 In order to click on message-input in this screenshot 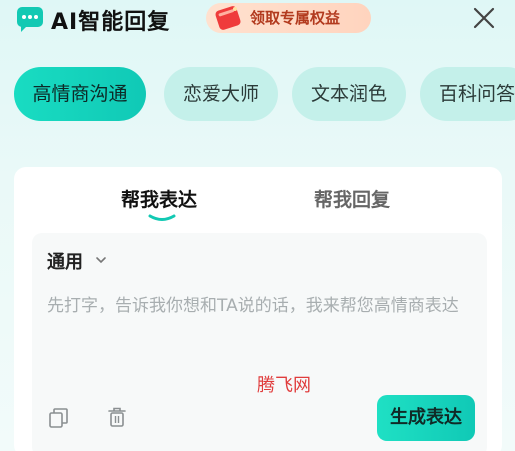, I will do `click(261, 326)`.